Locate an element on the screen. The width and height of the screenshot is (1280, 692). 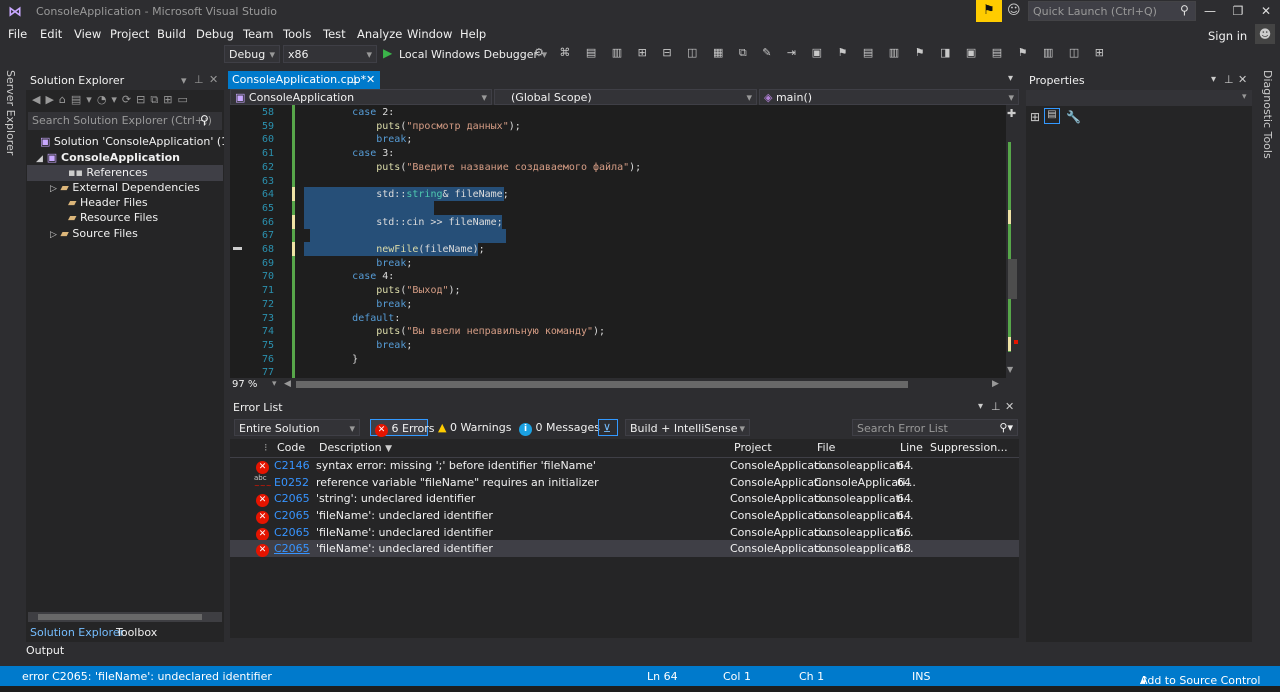
scope-nav-dropdown: (Global Scope) ▾ is located at coordinates (625, 97).